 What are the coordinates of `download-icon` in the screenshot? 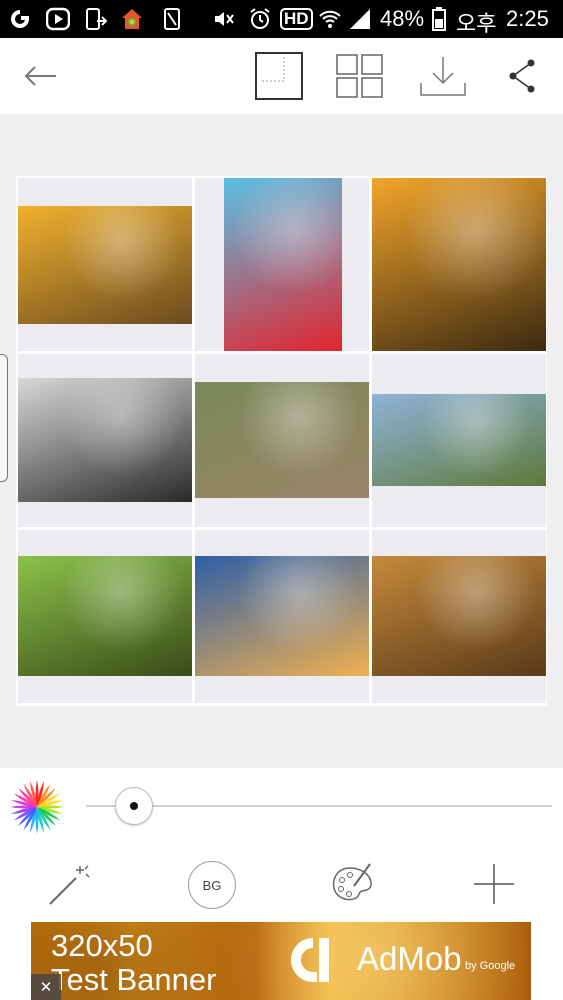 It's located at (443, 76).